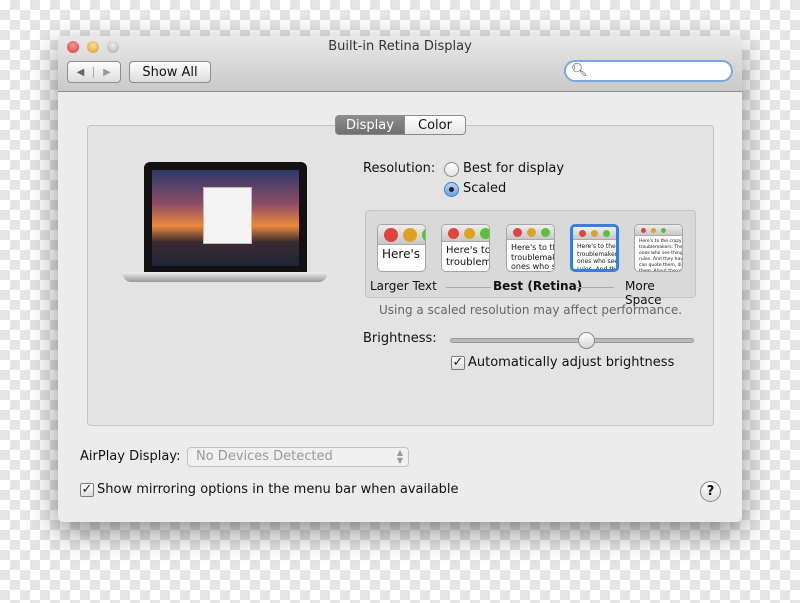 Image resolution: width=800 pixels, height=603 pixels. What do you see at coordinates (81, 72) in the screenshot?
I see `back-icon: ◀` at bounding box center [81, 72].